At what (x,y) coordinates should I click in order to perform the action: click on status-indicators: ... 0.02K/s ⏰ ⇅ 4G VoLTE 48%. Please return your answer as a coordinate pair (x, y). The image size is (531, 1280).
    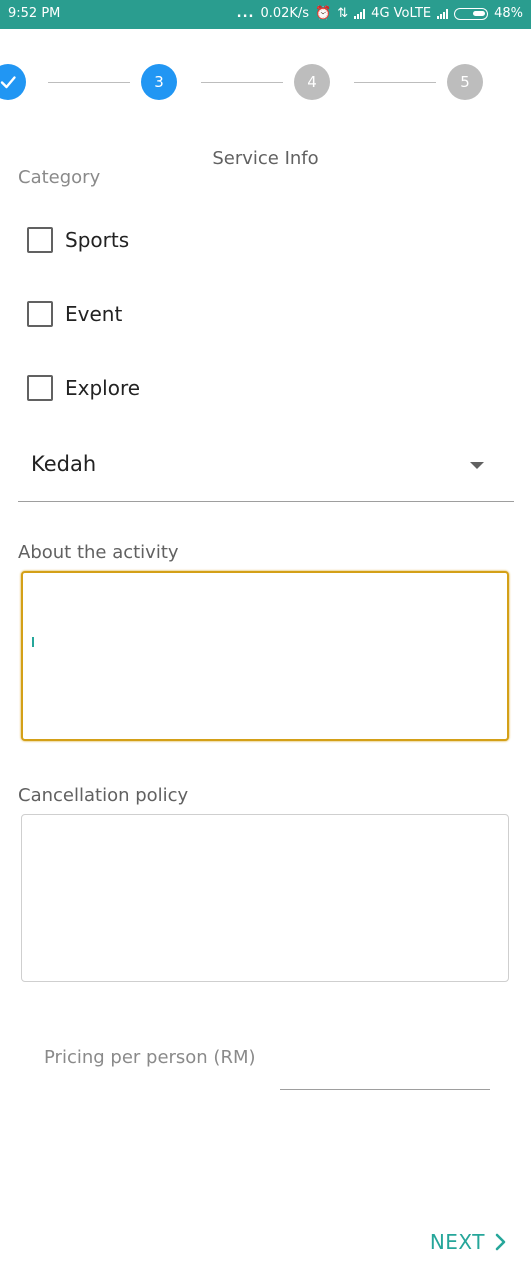
    Looking at the image, I should click on (380, 13).